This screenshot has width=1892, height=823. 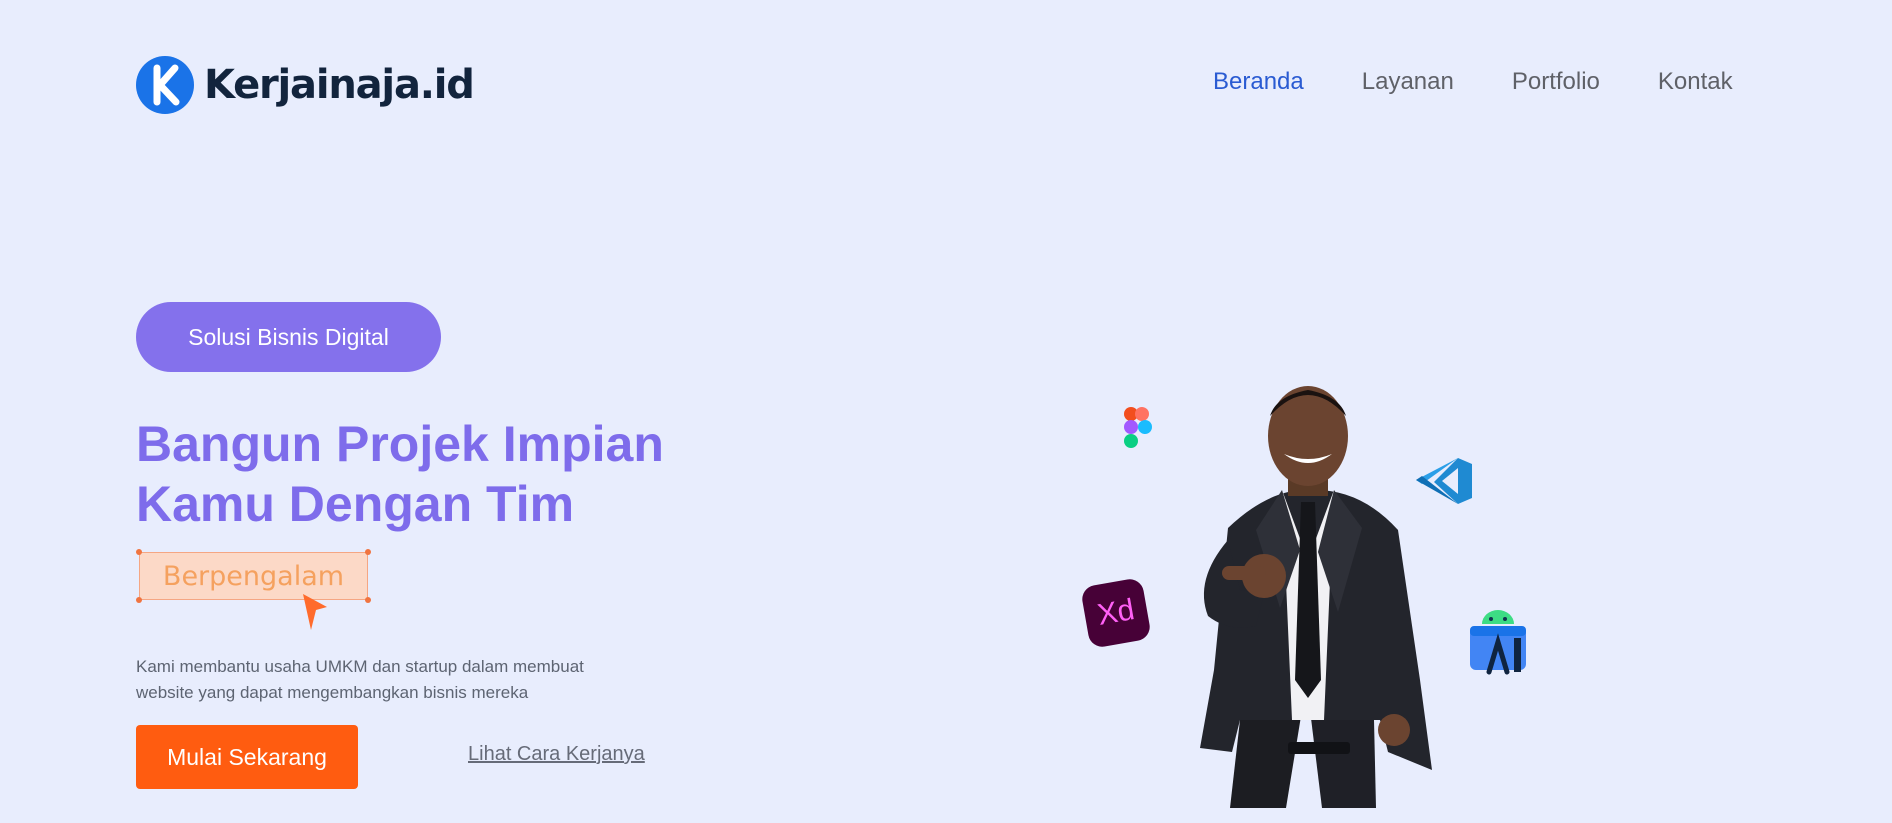 I want to click on person-pointing-illustration, so click(x=1316, y=597).